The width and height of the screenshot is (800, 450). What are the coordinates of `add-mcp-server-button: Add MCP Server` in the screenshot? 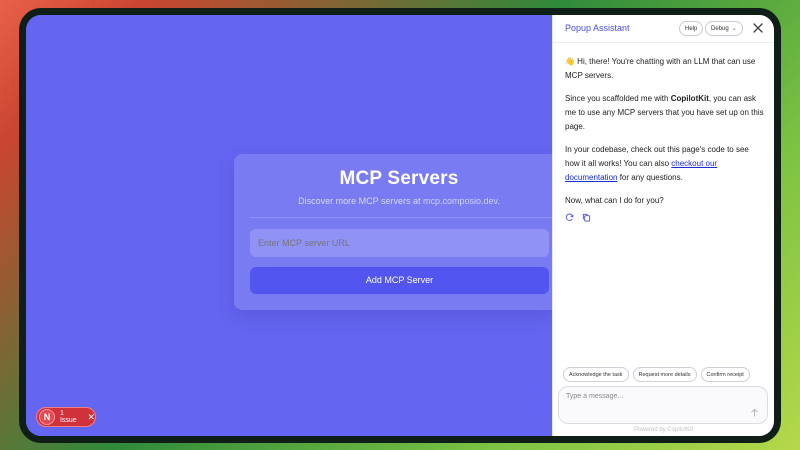 It's located at (399, 280).